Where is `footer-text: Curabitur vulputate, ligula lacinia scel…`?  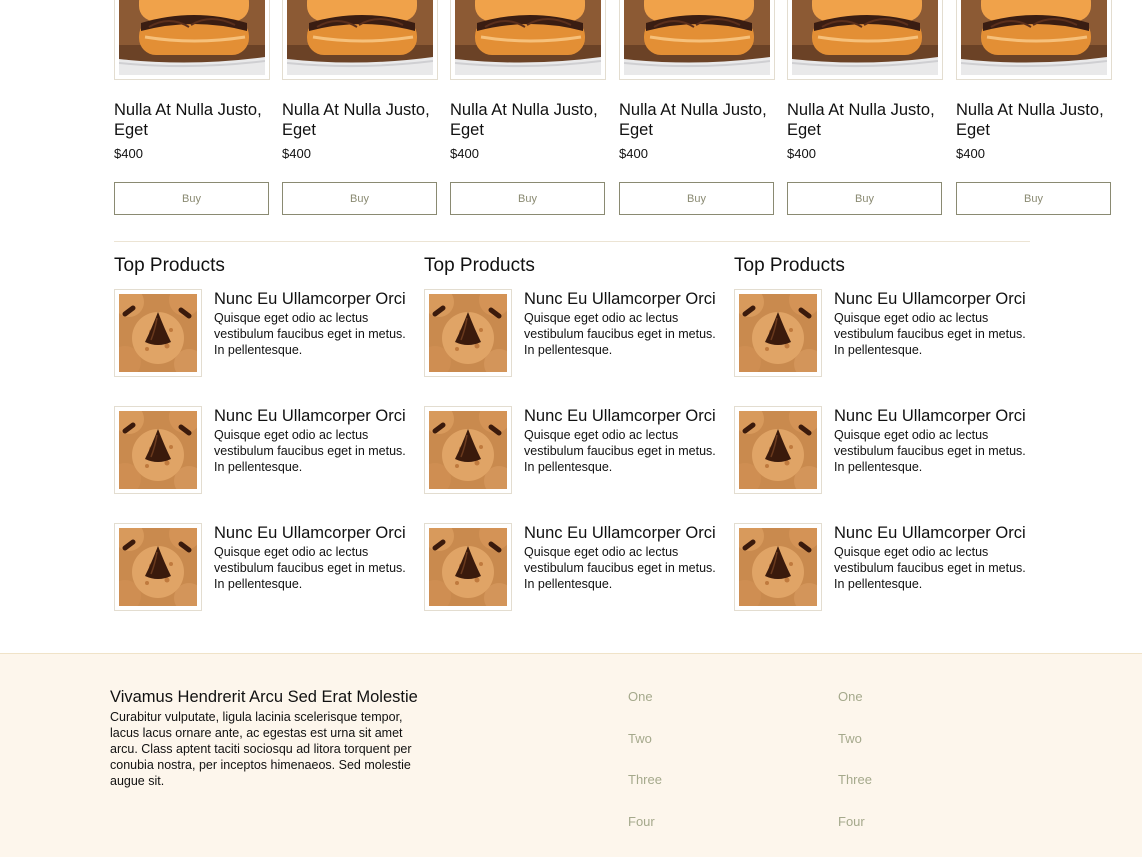 footer-text: Curabitur vulputate, ligula lacinia scel… is located at coordinates (261, 749).